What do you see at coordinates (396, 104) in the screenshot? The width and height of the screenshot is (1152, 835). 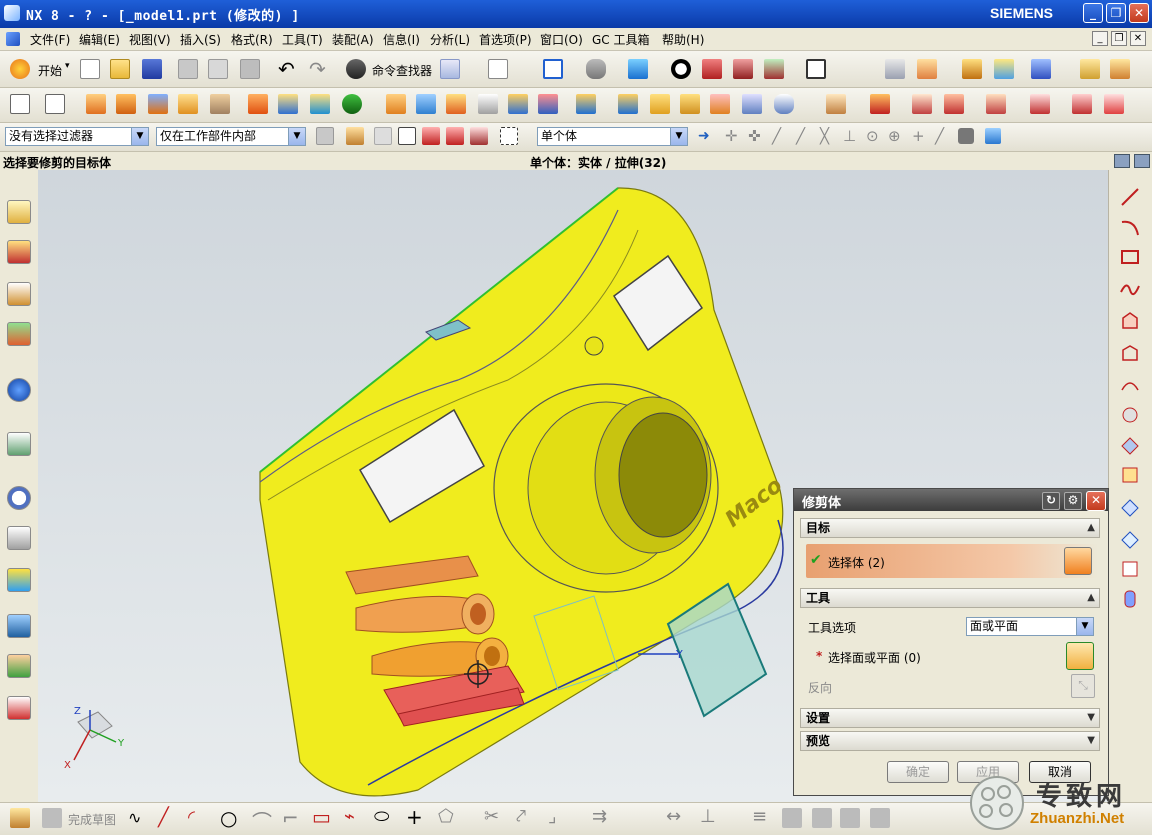 I see `edge-blend-icon` at bounding box center [396, 104].